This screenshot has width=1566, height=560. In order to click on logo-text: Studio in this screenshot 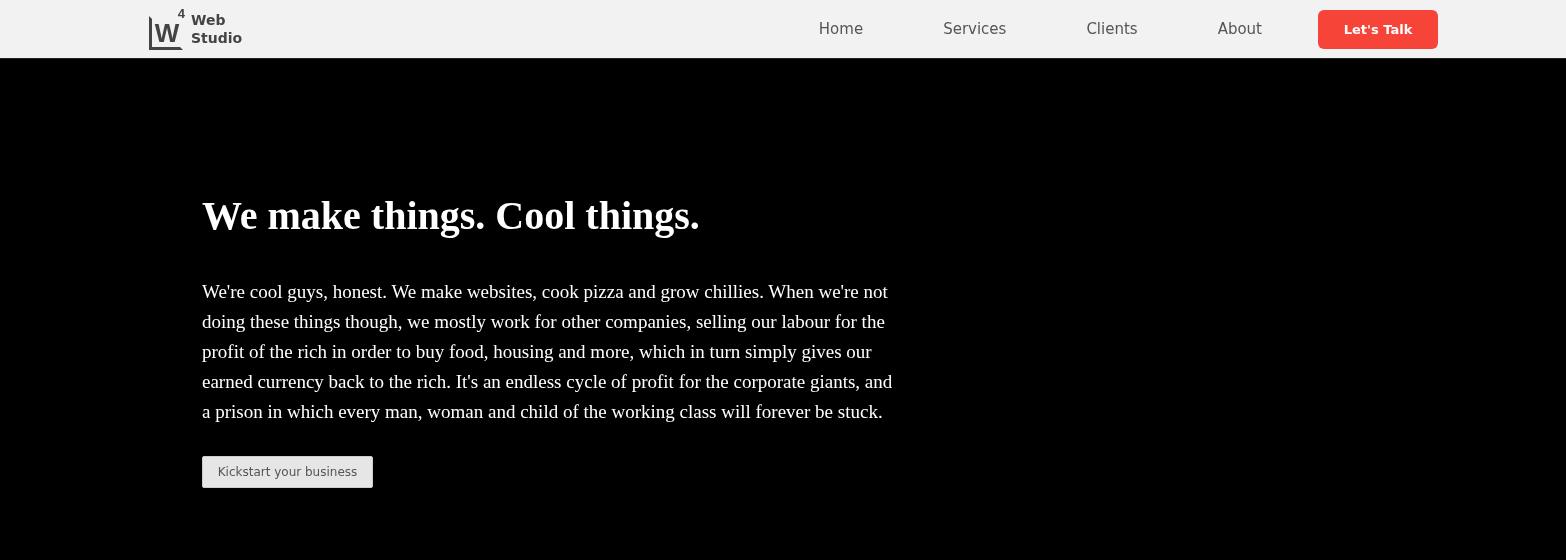, I will do `click(217, 38)`.